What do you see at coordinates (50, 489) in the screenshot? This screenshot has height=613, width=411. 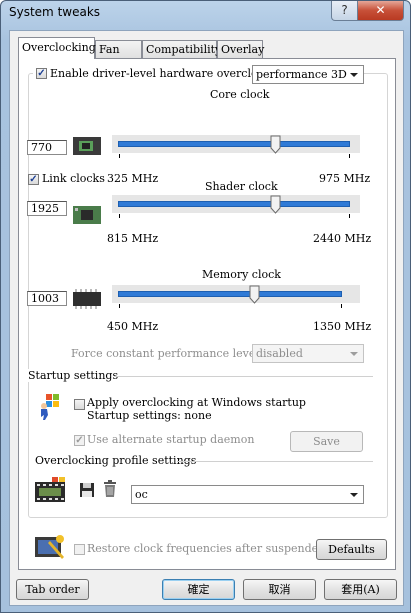 I see `profile-film-icon` at bounding box center [50, 489].